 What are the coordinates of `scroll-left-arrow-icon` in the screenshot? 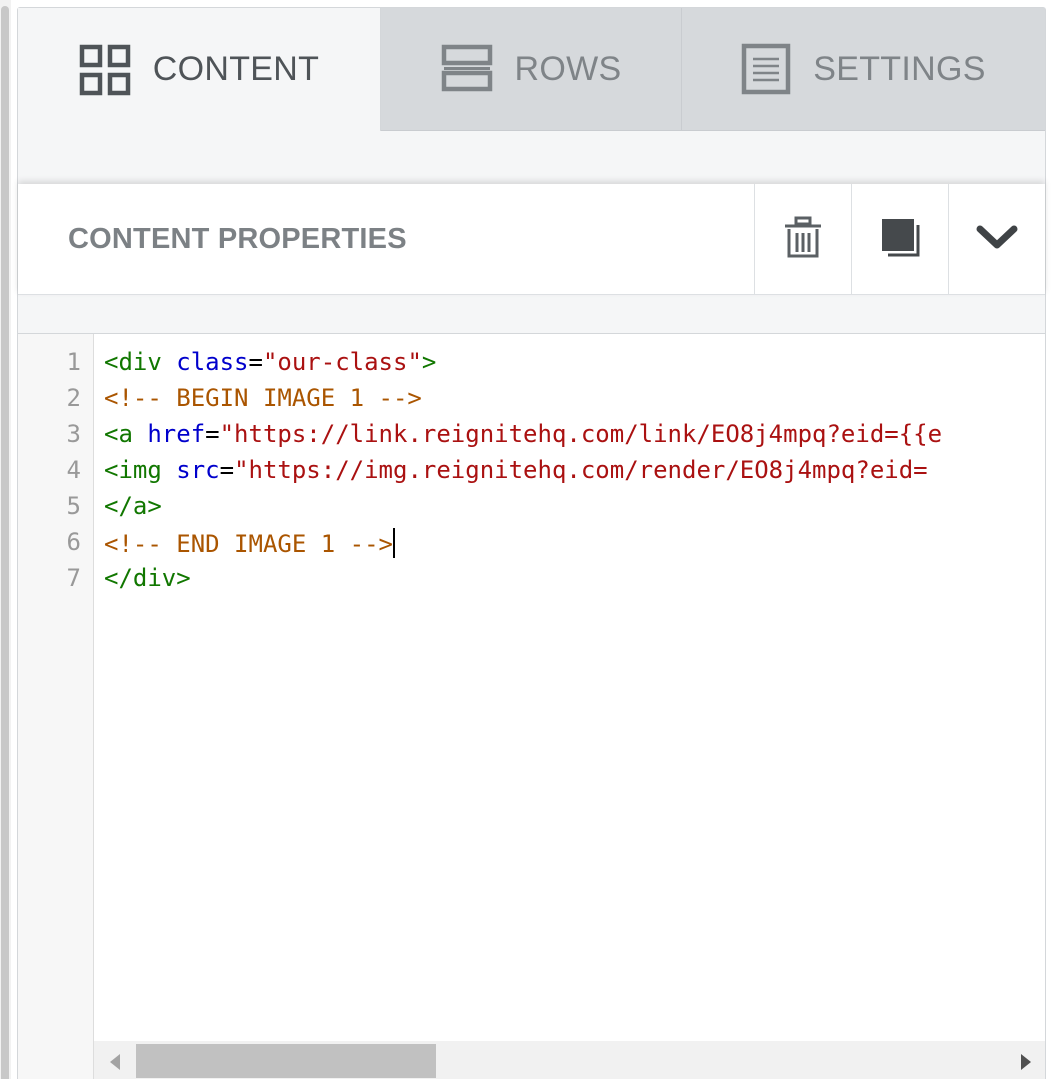 It's located at (115, 1062).